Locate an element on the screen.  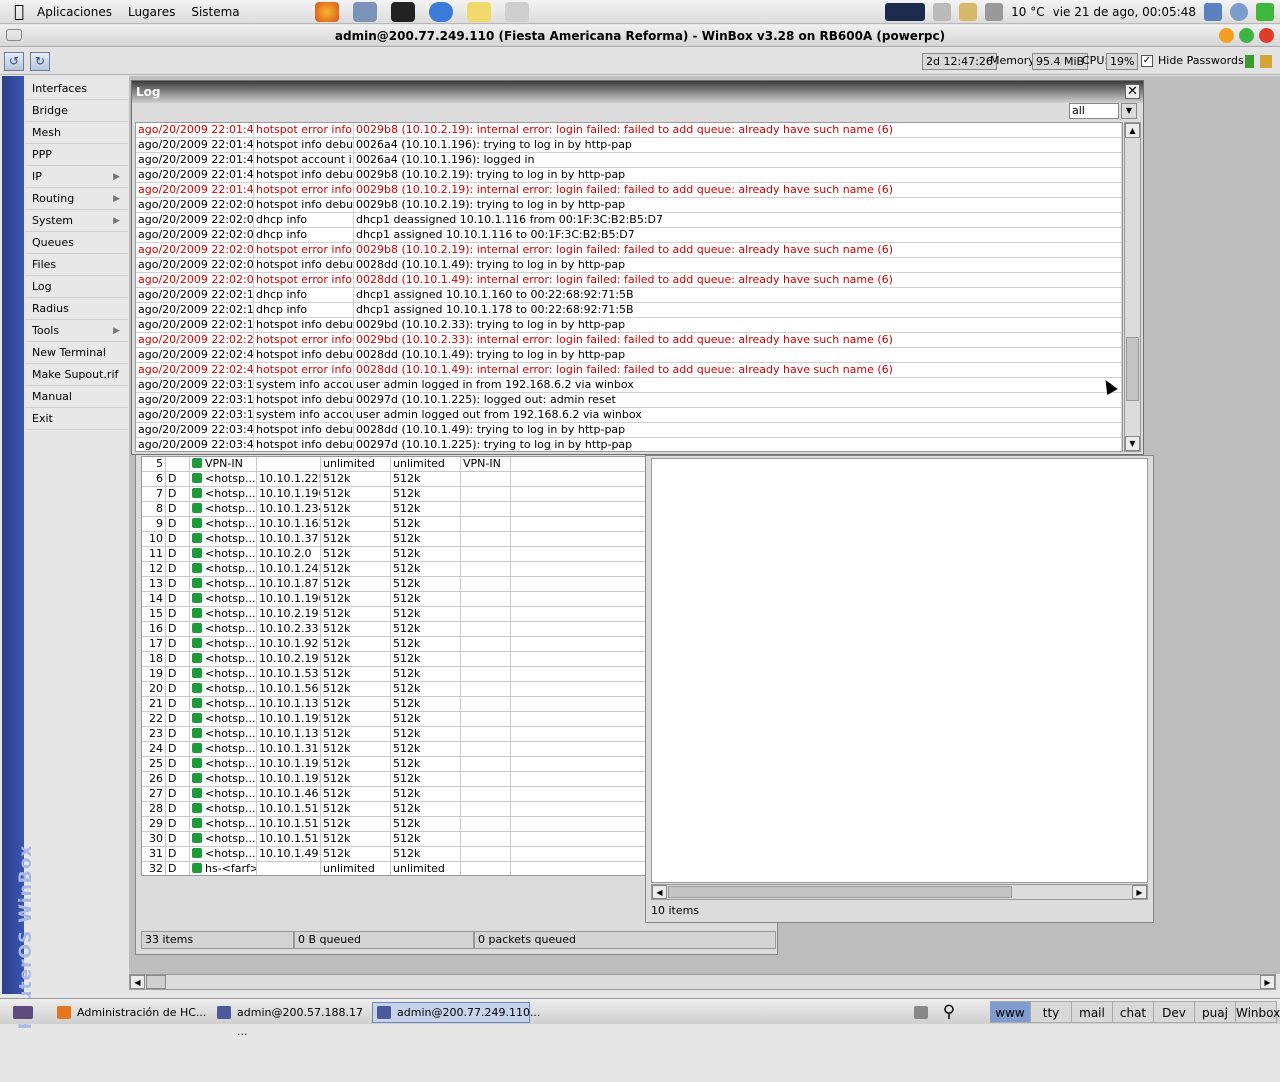
workspace-mail: mail is located at coordinates (1092, 1012).